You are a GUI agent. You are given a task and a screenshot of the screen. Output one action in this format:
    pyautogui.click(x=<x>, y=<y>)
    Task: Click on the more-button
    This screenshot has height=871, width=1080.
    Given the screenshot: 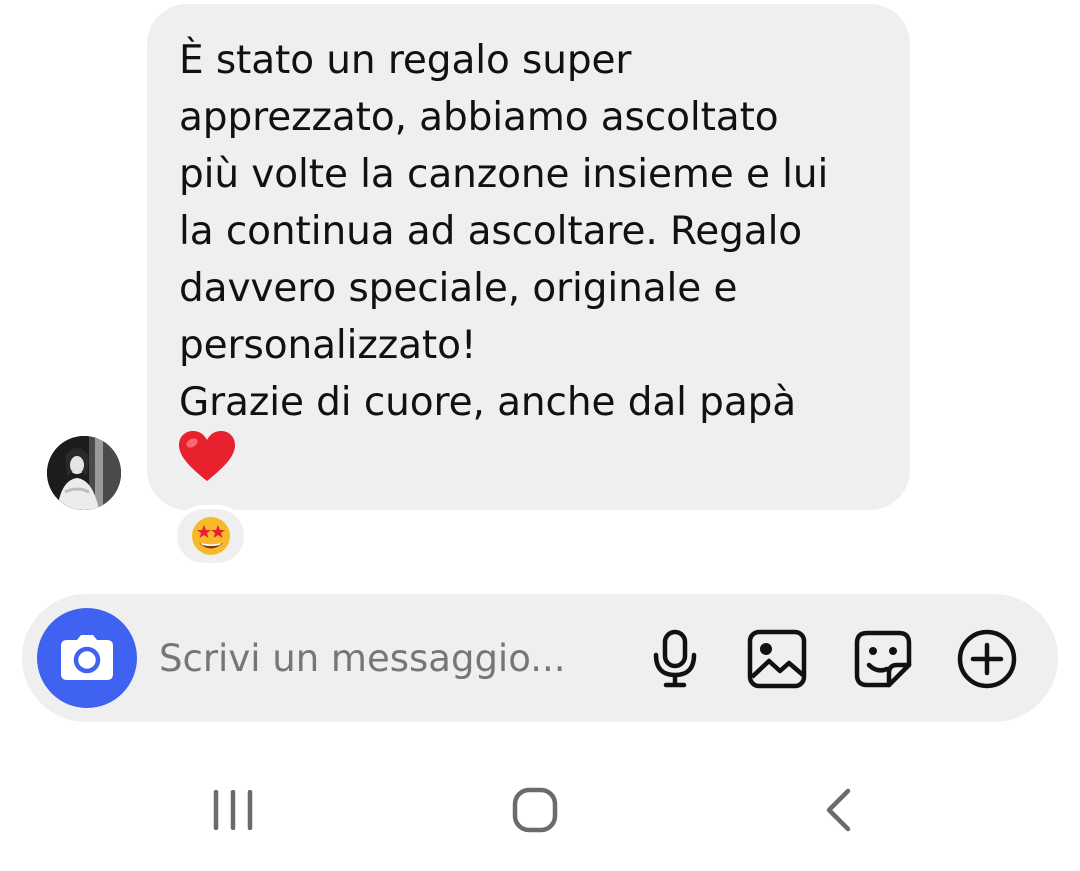 What is the action you would take?
    pyautogui.click(x=987, y=659)
    